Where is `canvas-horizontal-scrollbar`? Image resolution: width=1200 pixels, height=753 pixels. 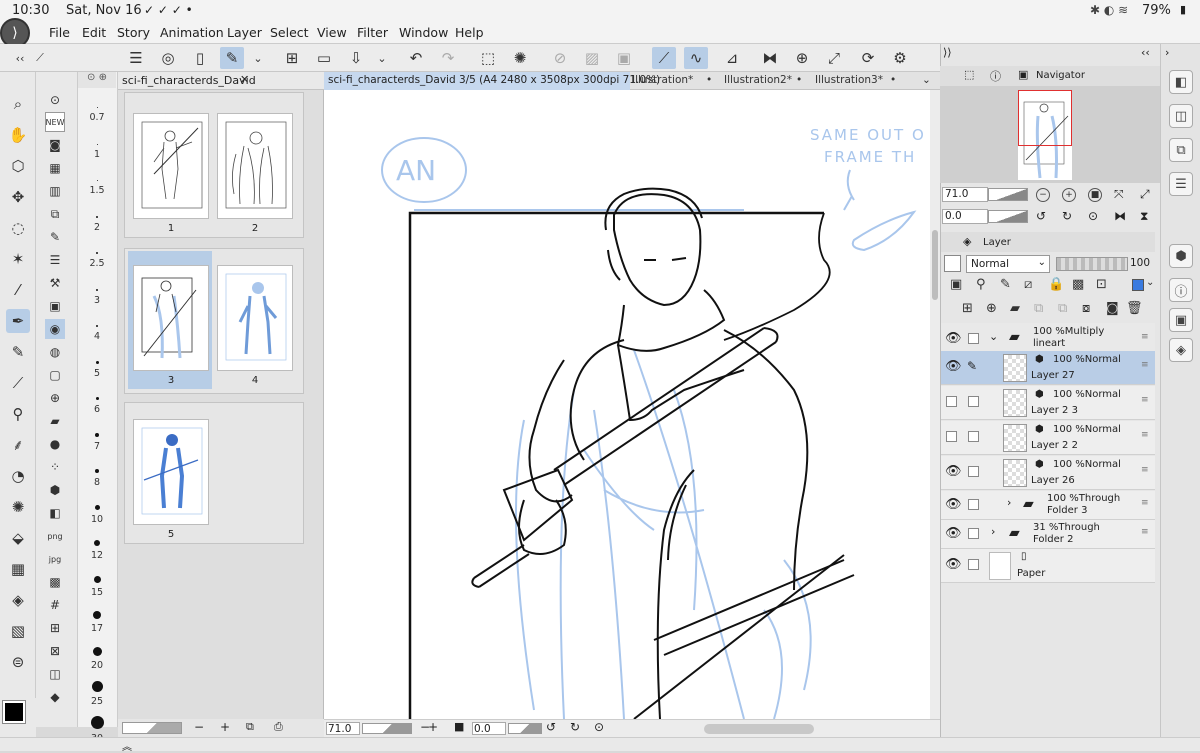 canvas-horizontal-scrollbar is located at coordinates (759, 729).